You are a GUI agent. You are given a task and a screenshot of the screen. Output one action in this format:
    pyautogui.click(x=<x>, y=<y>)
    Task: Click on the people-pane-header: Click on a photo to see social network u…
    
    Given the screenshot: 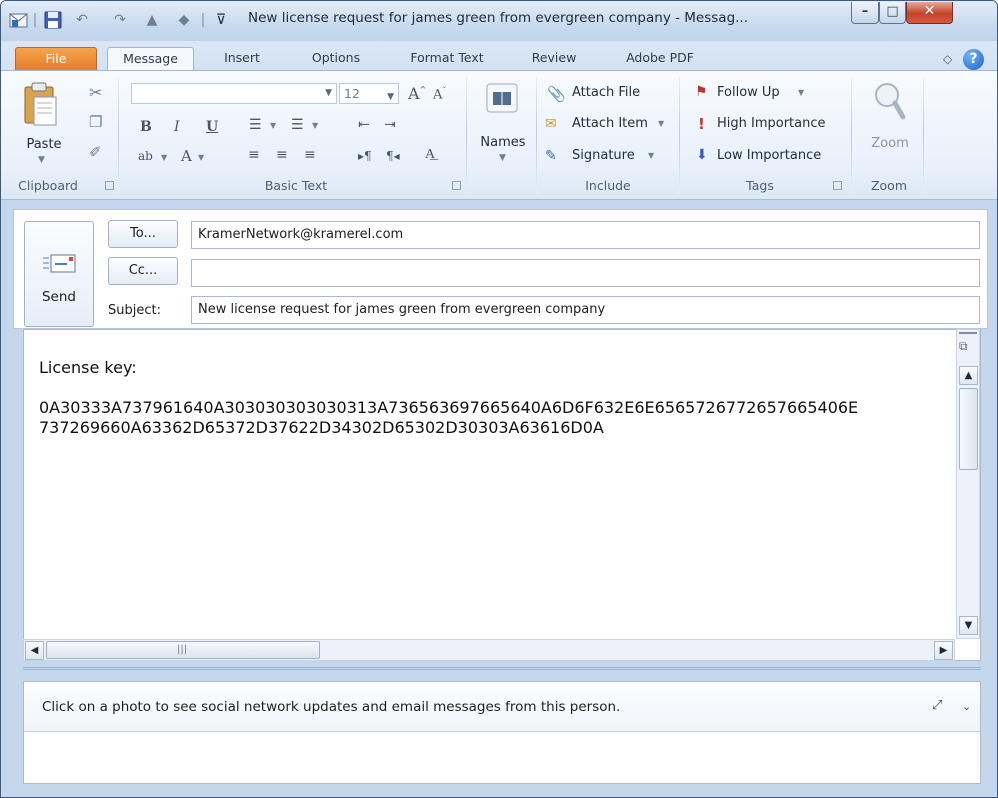 What is the action you would take?
    pyautogui.click(x=502, y=707)
    